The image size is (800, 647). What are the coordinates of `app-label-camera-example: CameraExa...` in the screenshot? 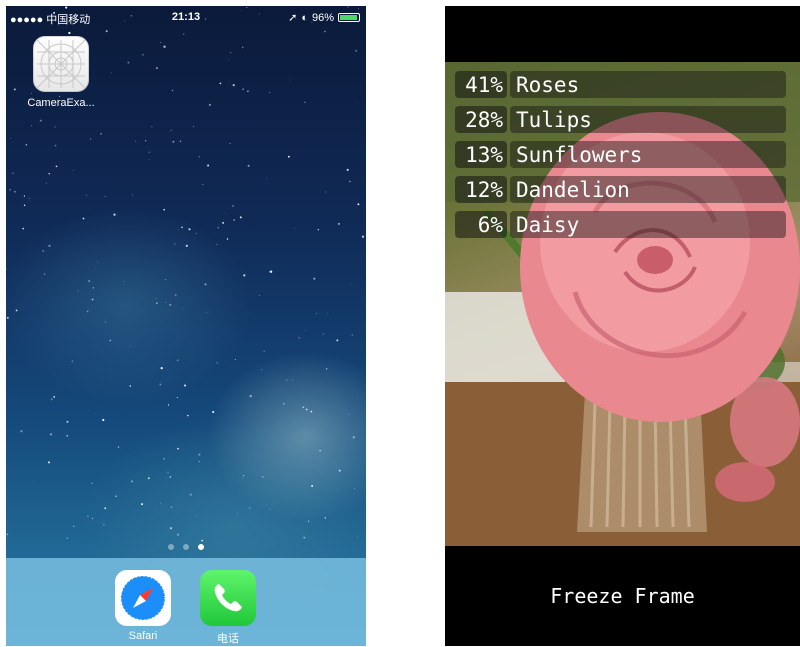 It's located at (61, 103).